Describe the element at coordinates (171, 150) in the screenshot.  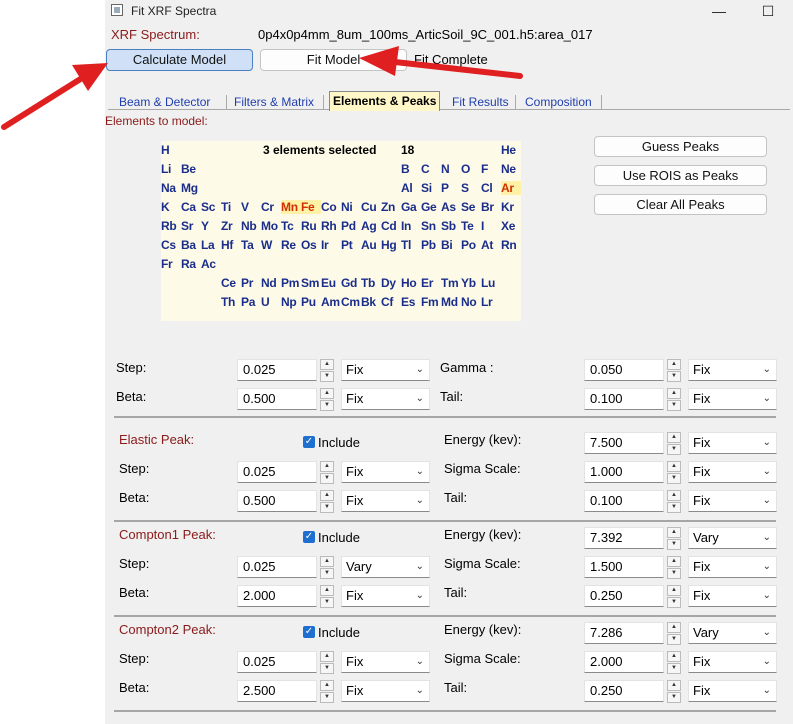
I see `element-h: H` at that location.